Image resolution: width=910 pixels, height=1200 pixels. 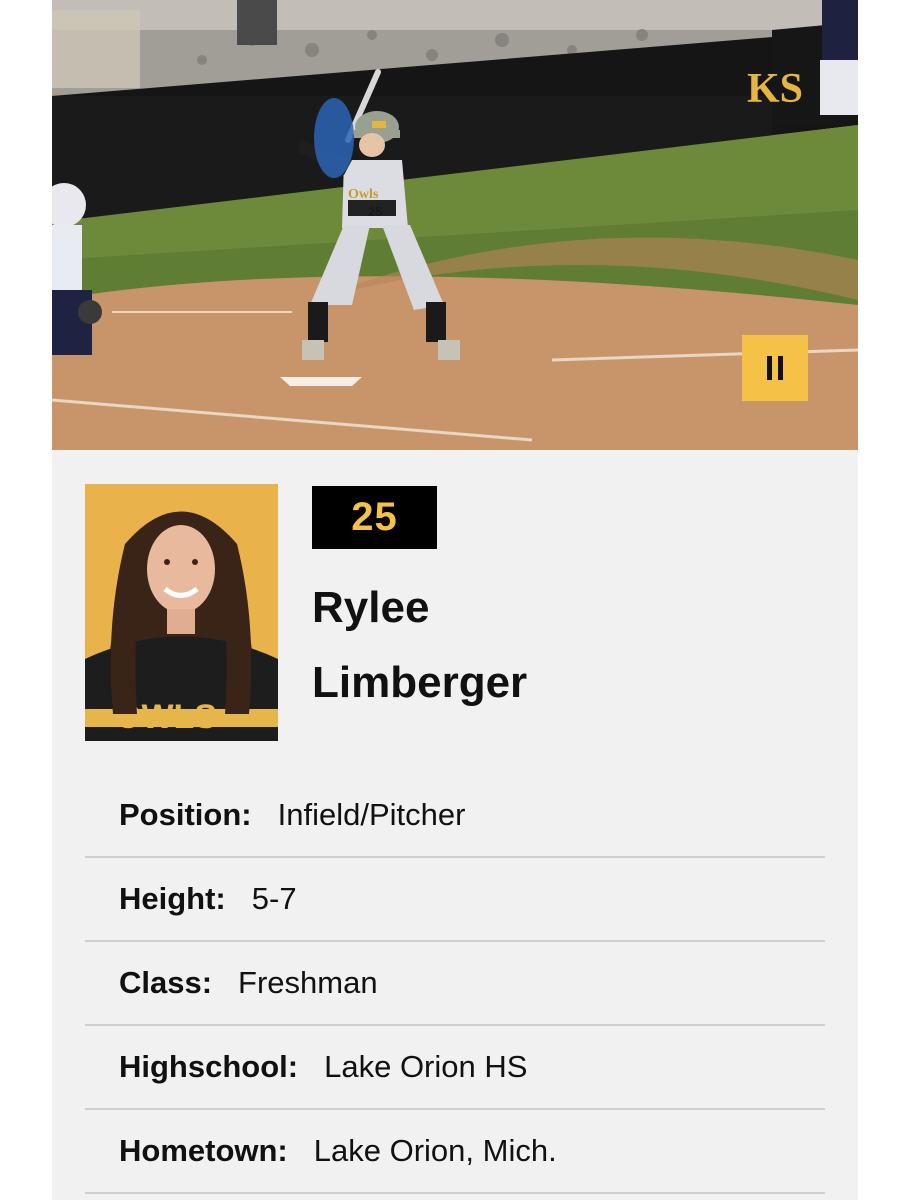 I want to click on detail-value: Freshman, so click(x=308, y=982).